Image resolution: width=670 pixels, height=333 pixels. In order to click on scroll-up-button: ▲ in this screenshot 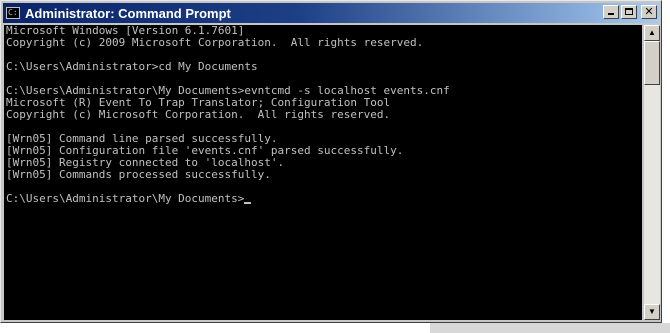, I will do `click(652, 33)`.